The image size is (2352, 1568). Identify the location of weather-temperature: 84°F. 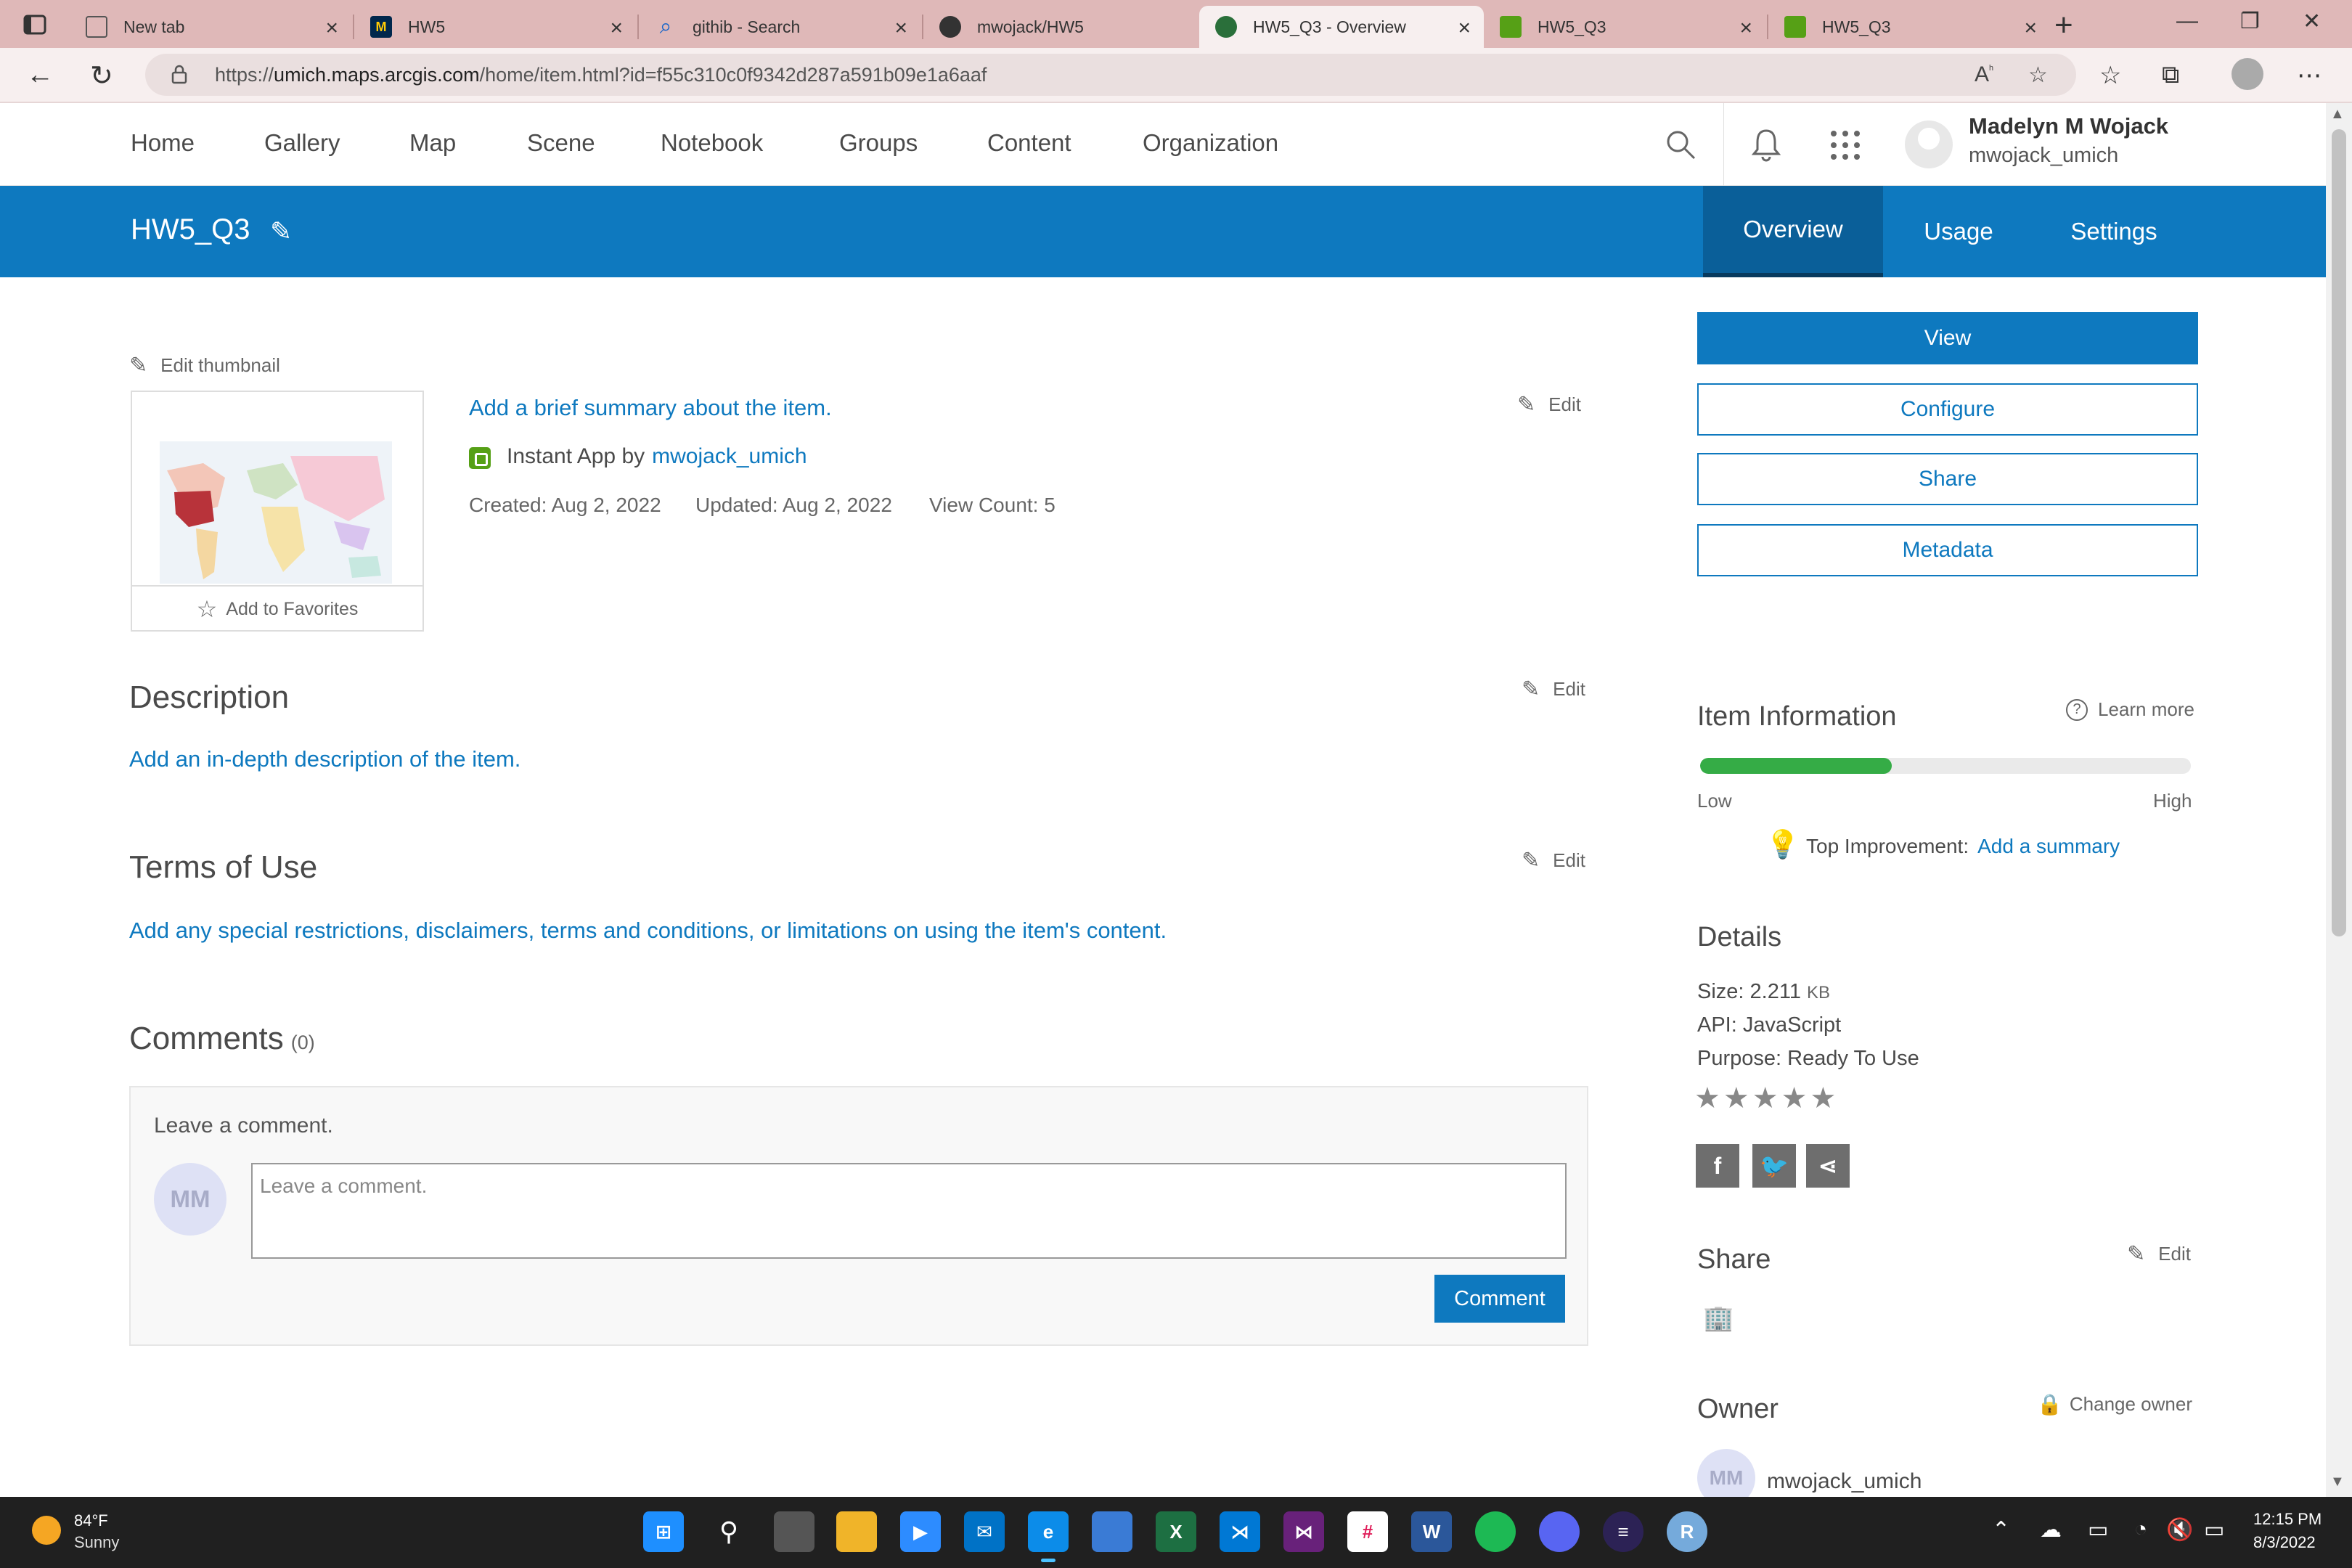
(91, 1521).